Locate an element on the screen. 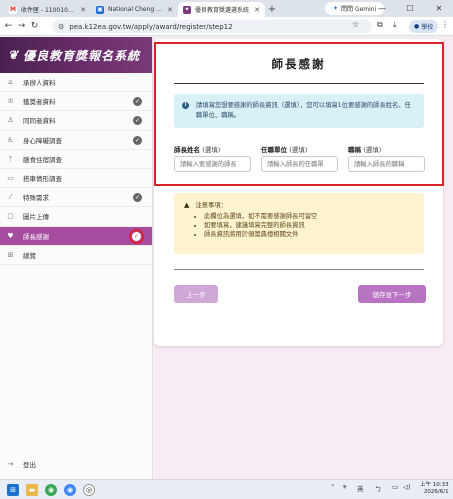 The image size is (453, 499). award-icon: ✦ is located at coordinates (187, 9).